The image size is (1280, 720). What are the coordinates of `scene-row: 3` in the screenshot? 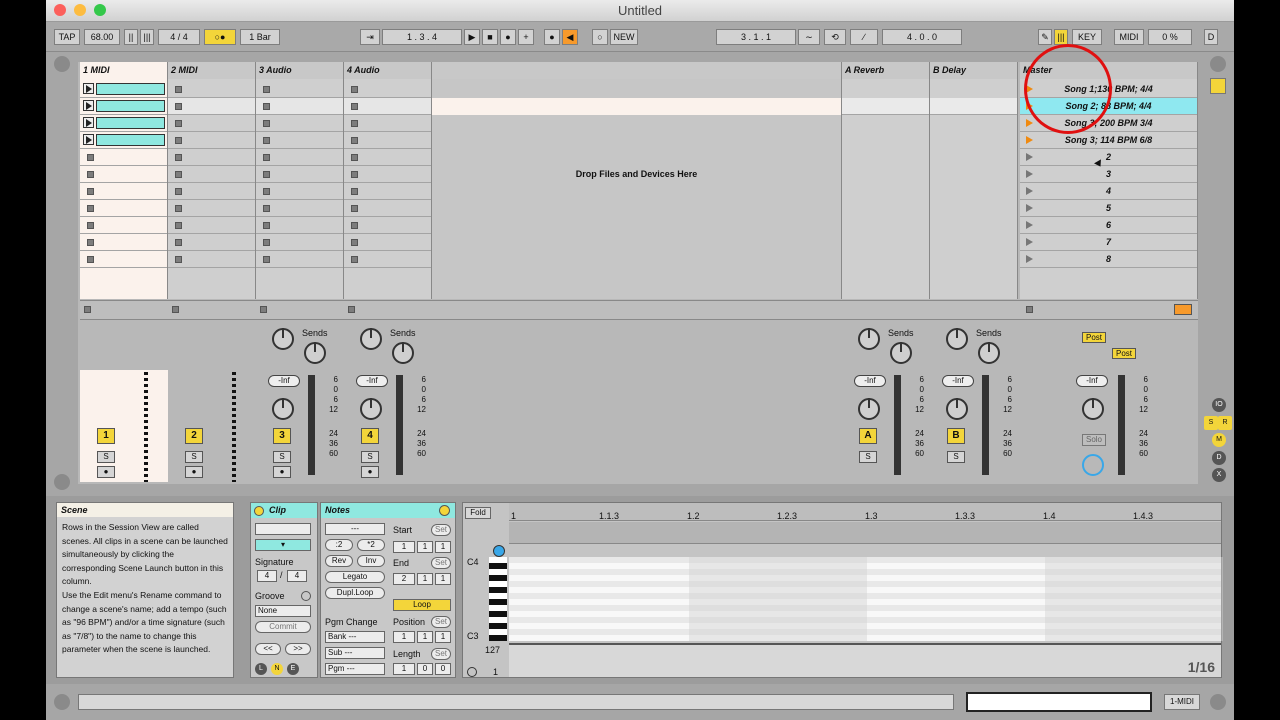 It's located at (1108, 174).